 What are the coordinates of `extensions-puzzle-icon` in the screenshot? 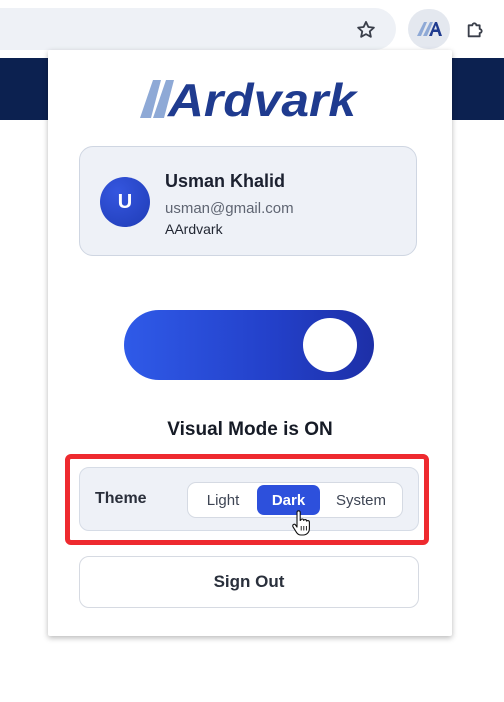 It's located at (476, 29).